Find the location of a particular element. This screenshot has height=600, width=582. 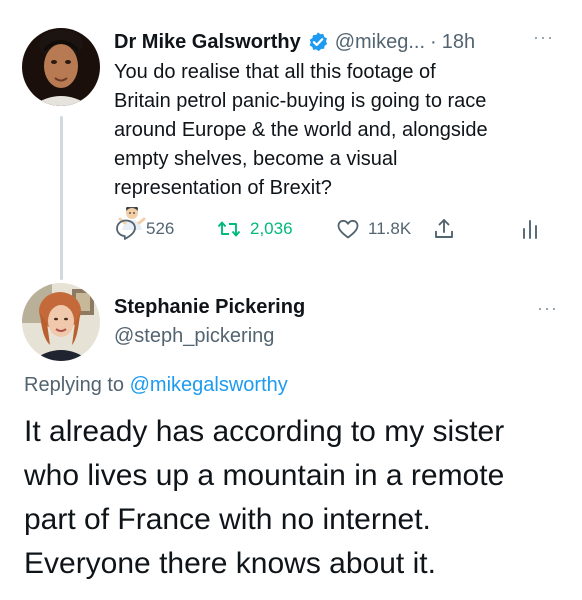

analytics-button is located at coordinates (534, 229).